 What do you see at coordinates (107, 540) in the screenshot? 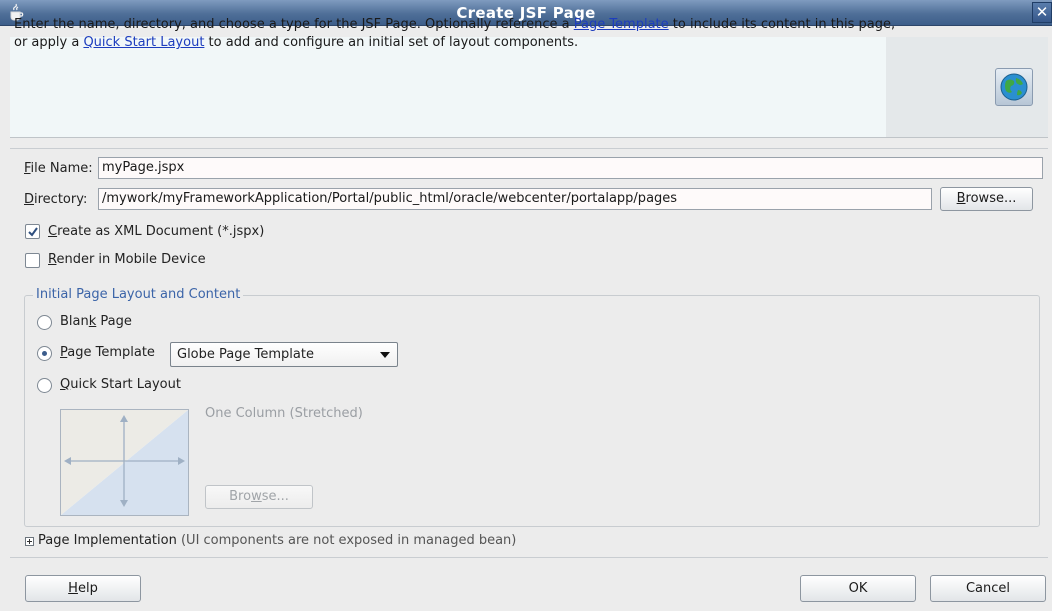
I see `page-implementation-label: Page Implementation` at bounding box center [107, 540].